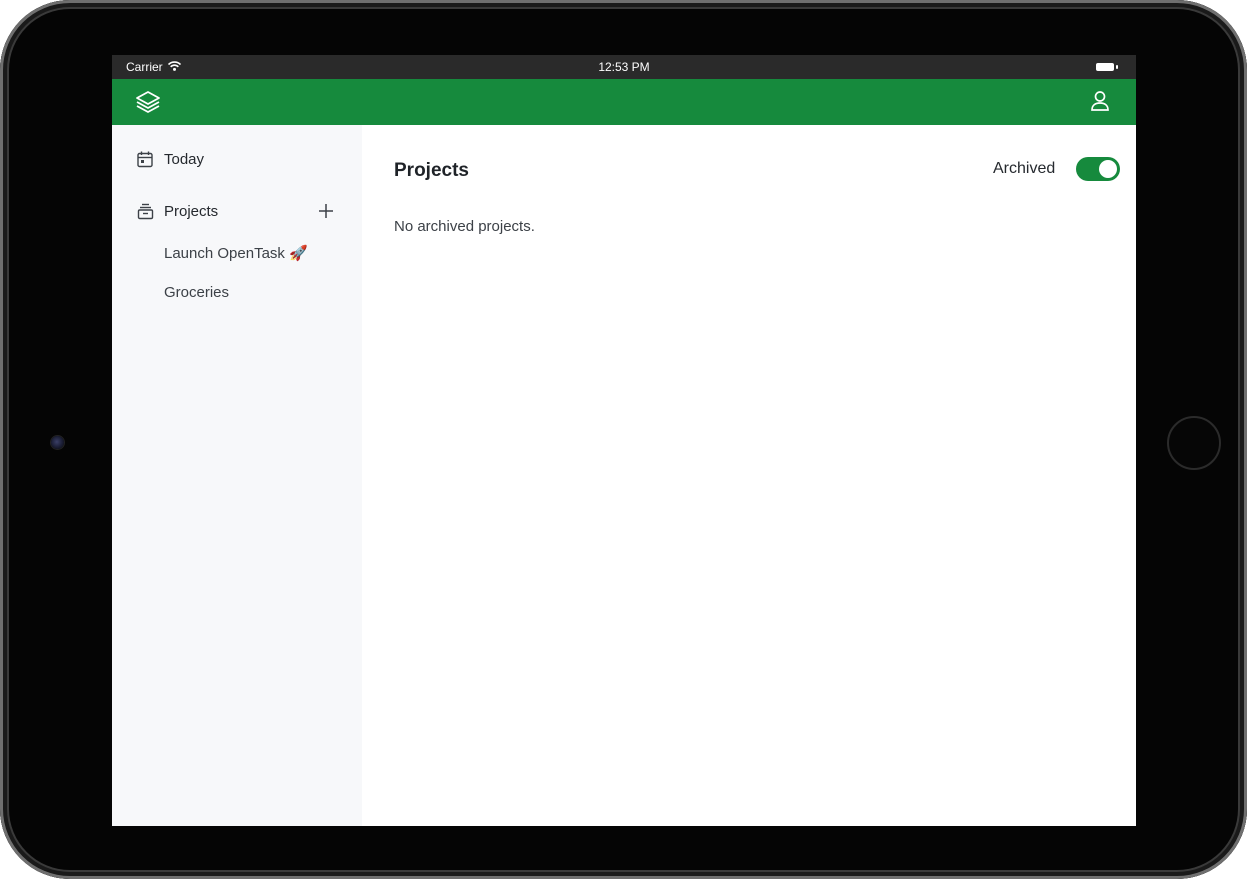  I want to click on sidebar-project-launch-opentask: Launch OpenTask 🚀, so click(236, 253).